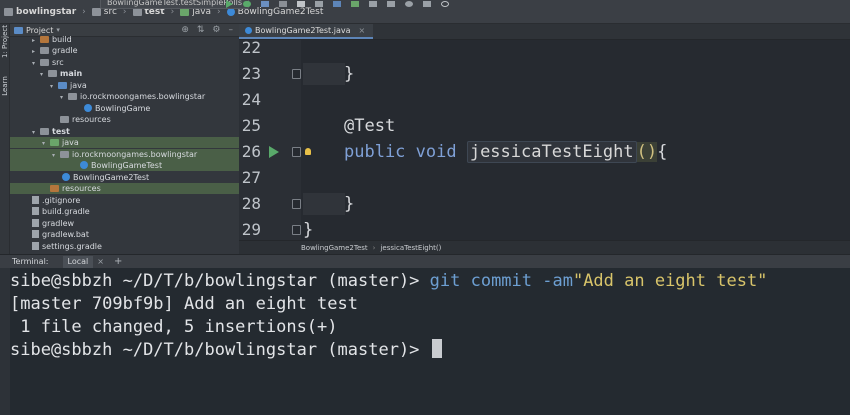 The height and width of the screenshot is (415, 850). What do you see at coordinates (5, 139) in the screenshot?
I see `tool-window-strip: 1: Project Learn` at bounding box center [5, 139].